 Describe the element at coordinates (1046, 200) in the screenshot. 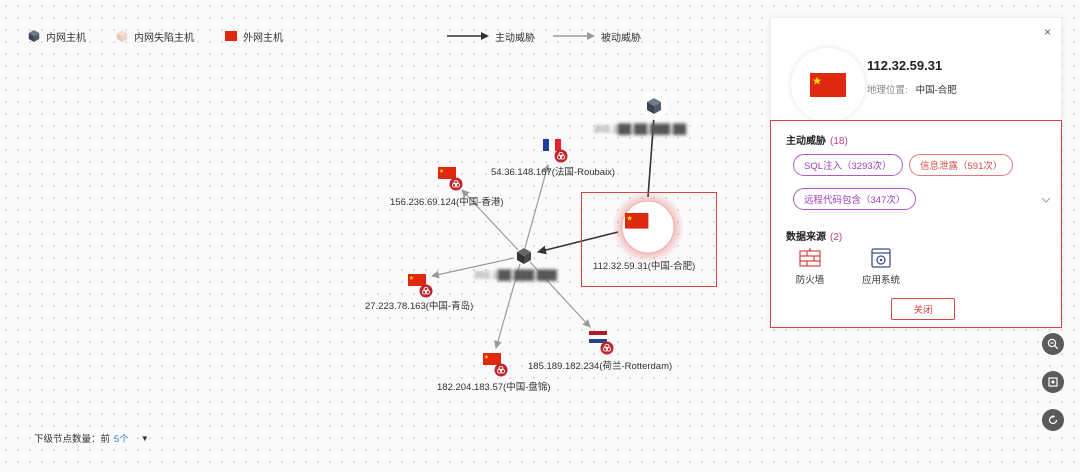

I see `chevron-down-icon` at that location.